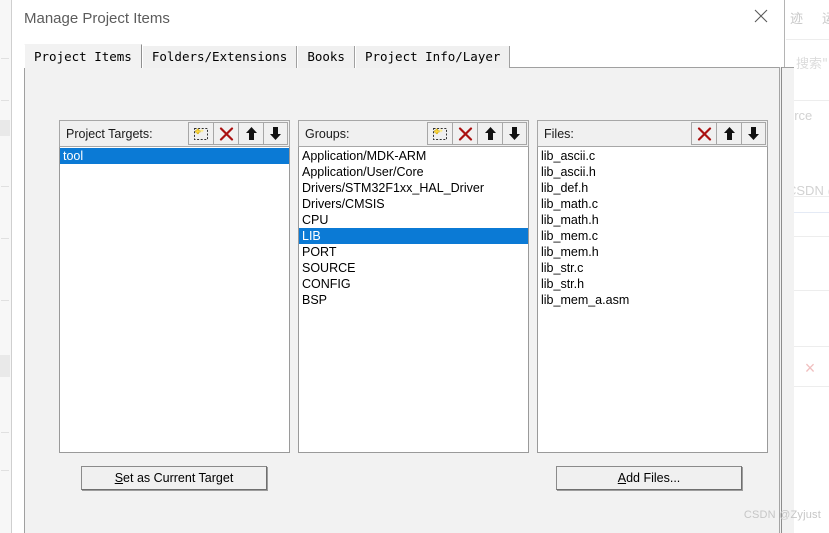 The height and width of the screenshot is (533, 829). Describe the element at coordinates (807, 39) in the screenshot. I see `background-divider` at that location.